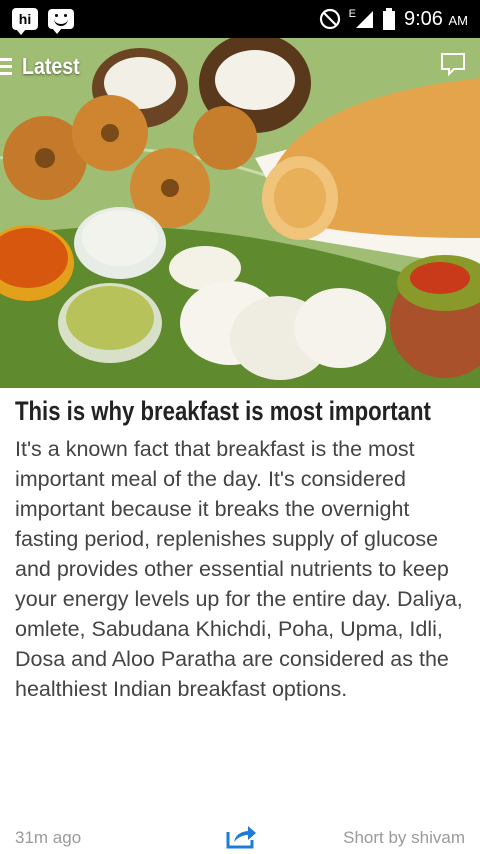 The width and height of the screenshot is (480, 854). What do you see at coordinates (329, 19) in the screenshot?
I see `dnd-icon` at bounding box center [329, 19].